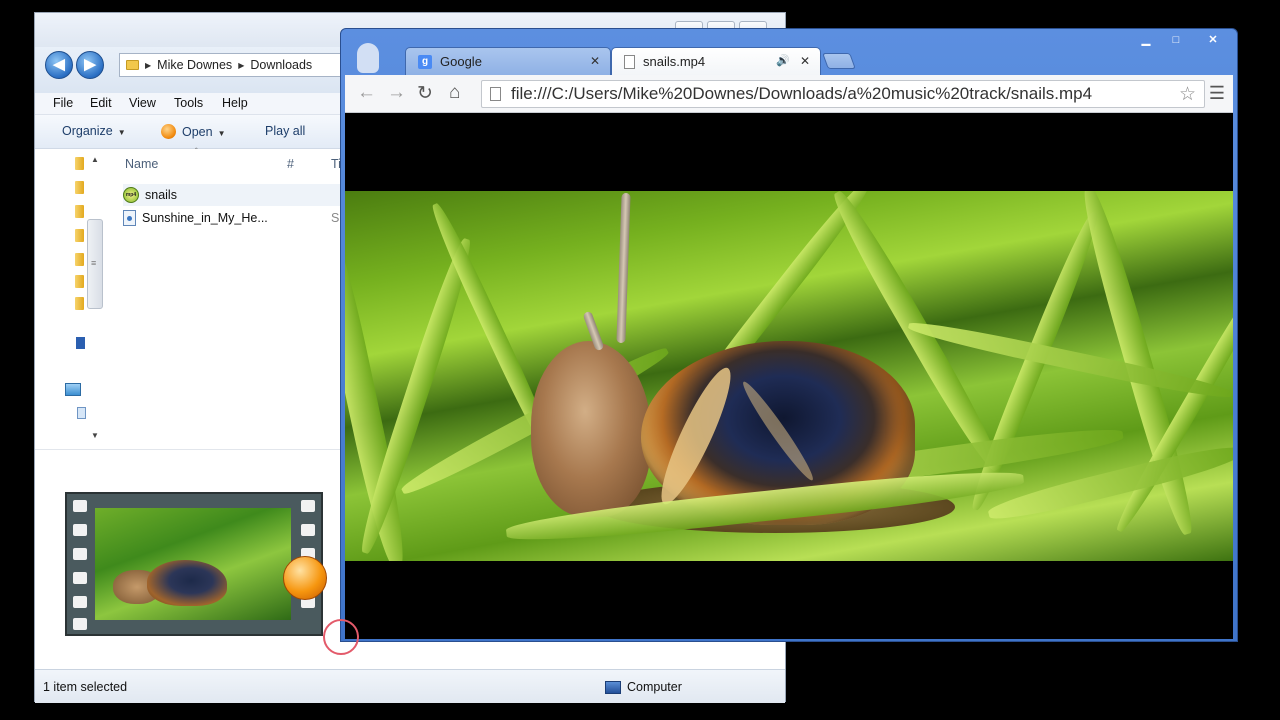 This screenshot has width=1280, height=720. I want to click on thumbnail-snail-shell, so click(187, 583).